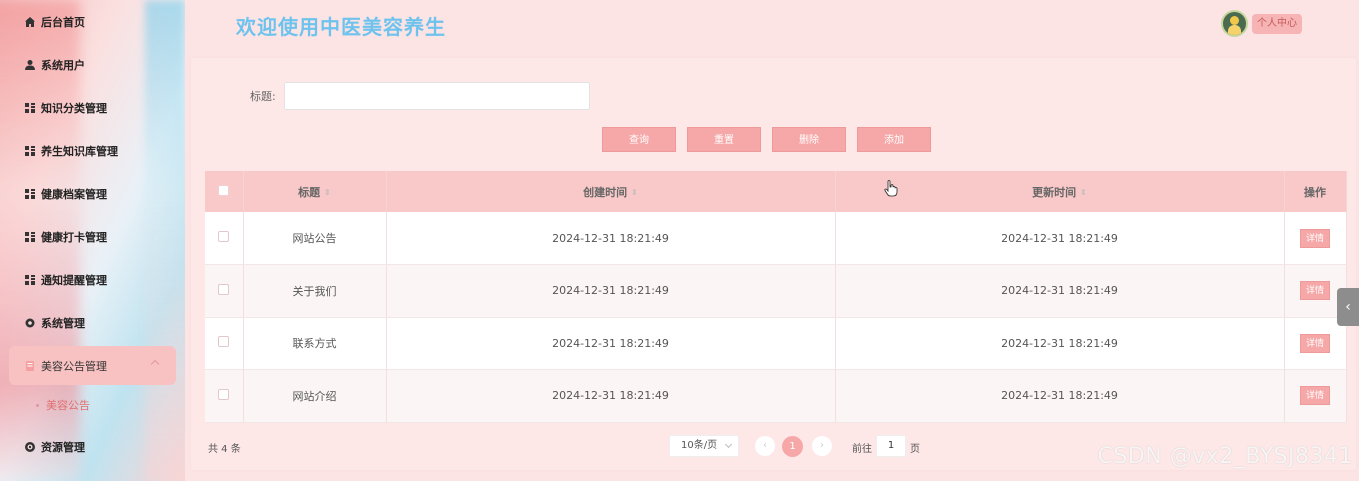  Describe the element at coordinates (224, 449) in the screenshot. I see `total-count: 共 4 条` at that location.